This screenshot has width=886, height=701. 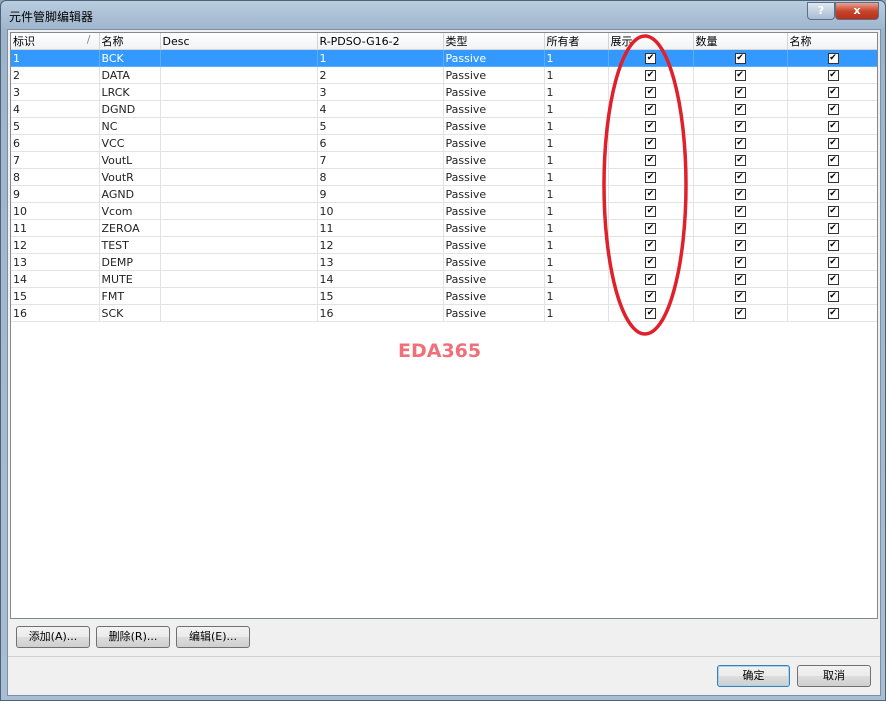 What do you see at coordinates (444, 58) in the screenshot?
I see `table-row: 1 BCK 1 Passive 1 ✔ ✔ ✔` at bounding box center [444, 58].